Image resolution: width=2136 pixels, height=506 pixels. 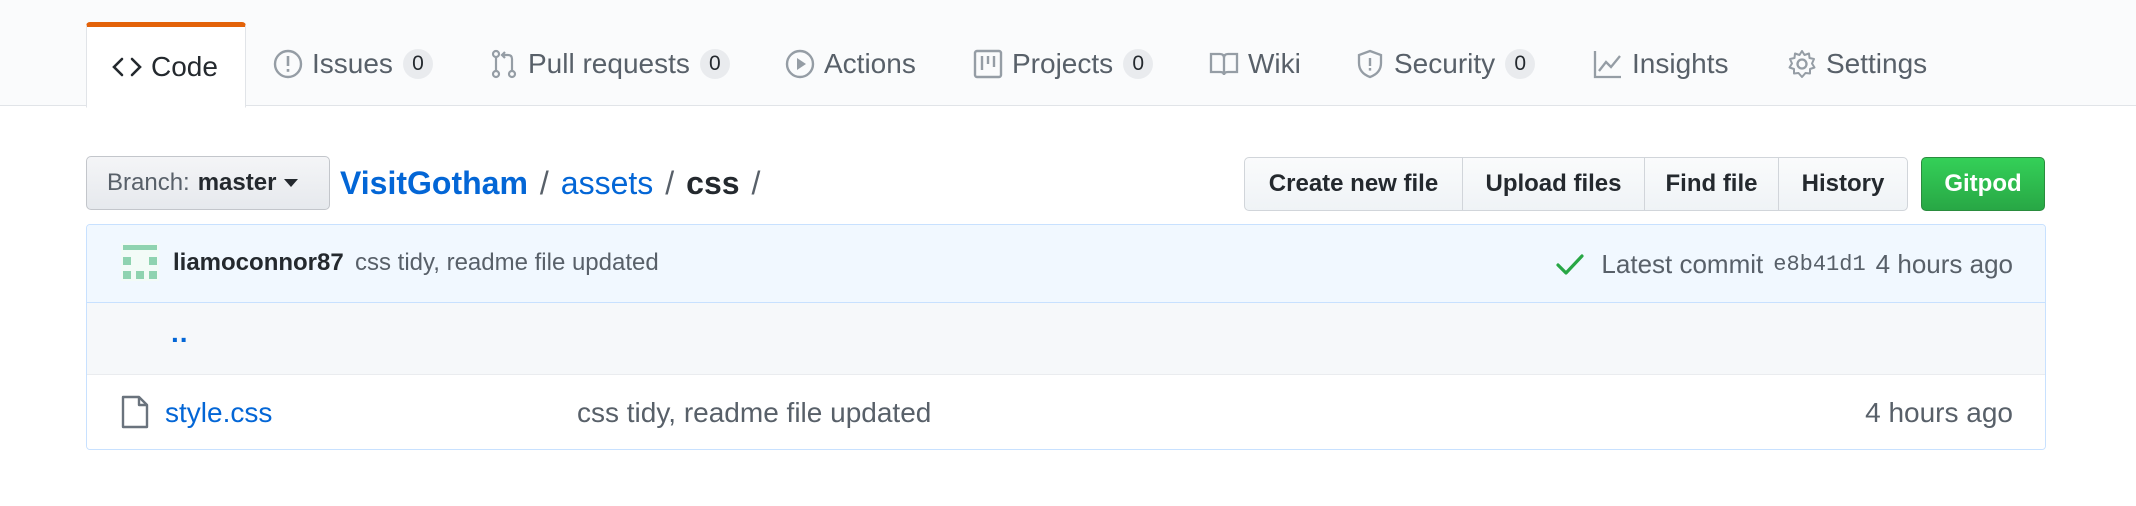 I want to click on shield-icon, so click(x=1370, y=64).